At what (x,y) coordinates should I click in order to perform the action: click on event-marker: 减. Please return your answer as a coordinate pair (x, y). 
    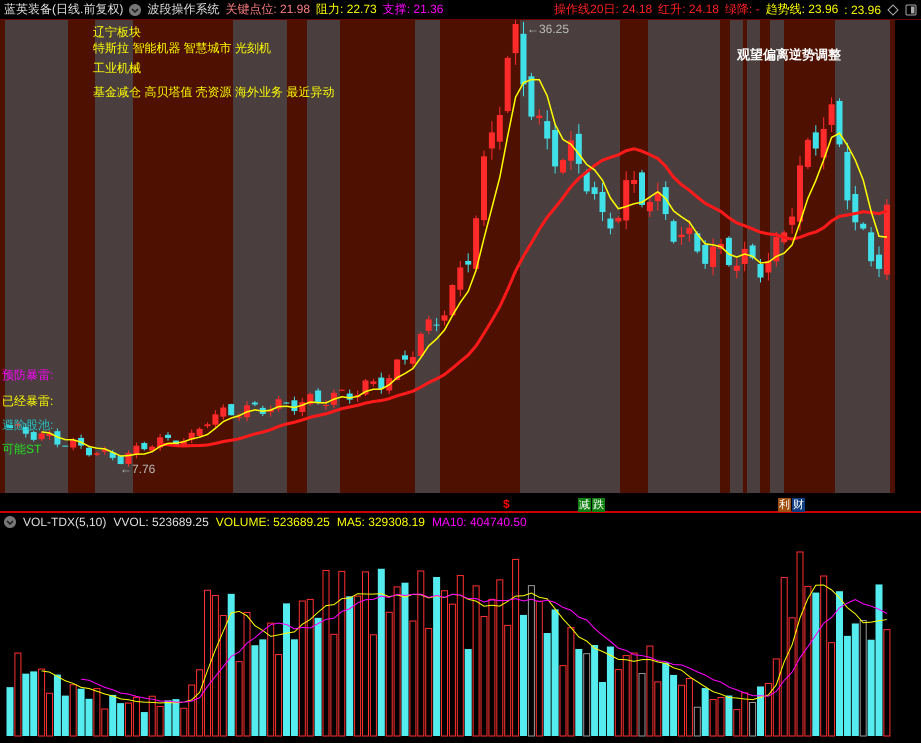
    Looking at the image, I should click on (584, 505).